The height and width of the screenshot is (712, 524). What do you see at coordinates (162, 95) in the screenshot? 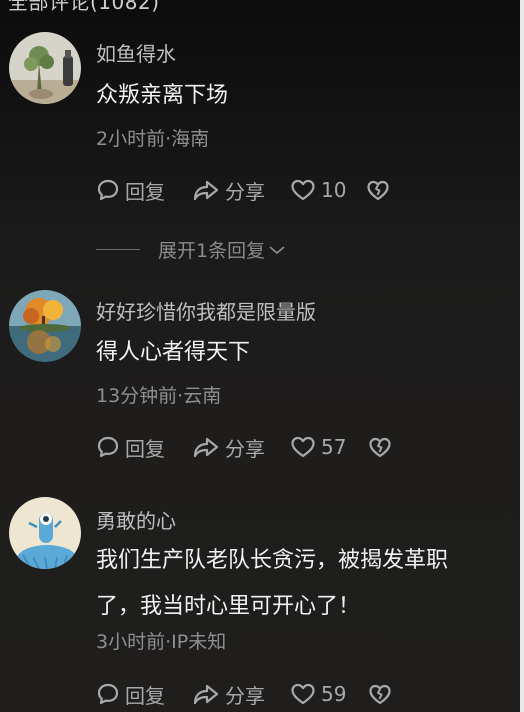
I see `comment-content: 众叛亲离下场` at bounding box center [162, 95].